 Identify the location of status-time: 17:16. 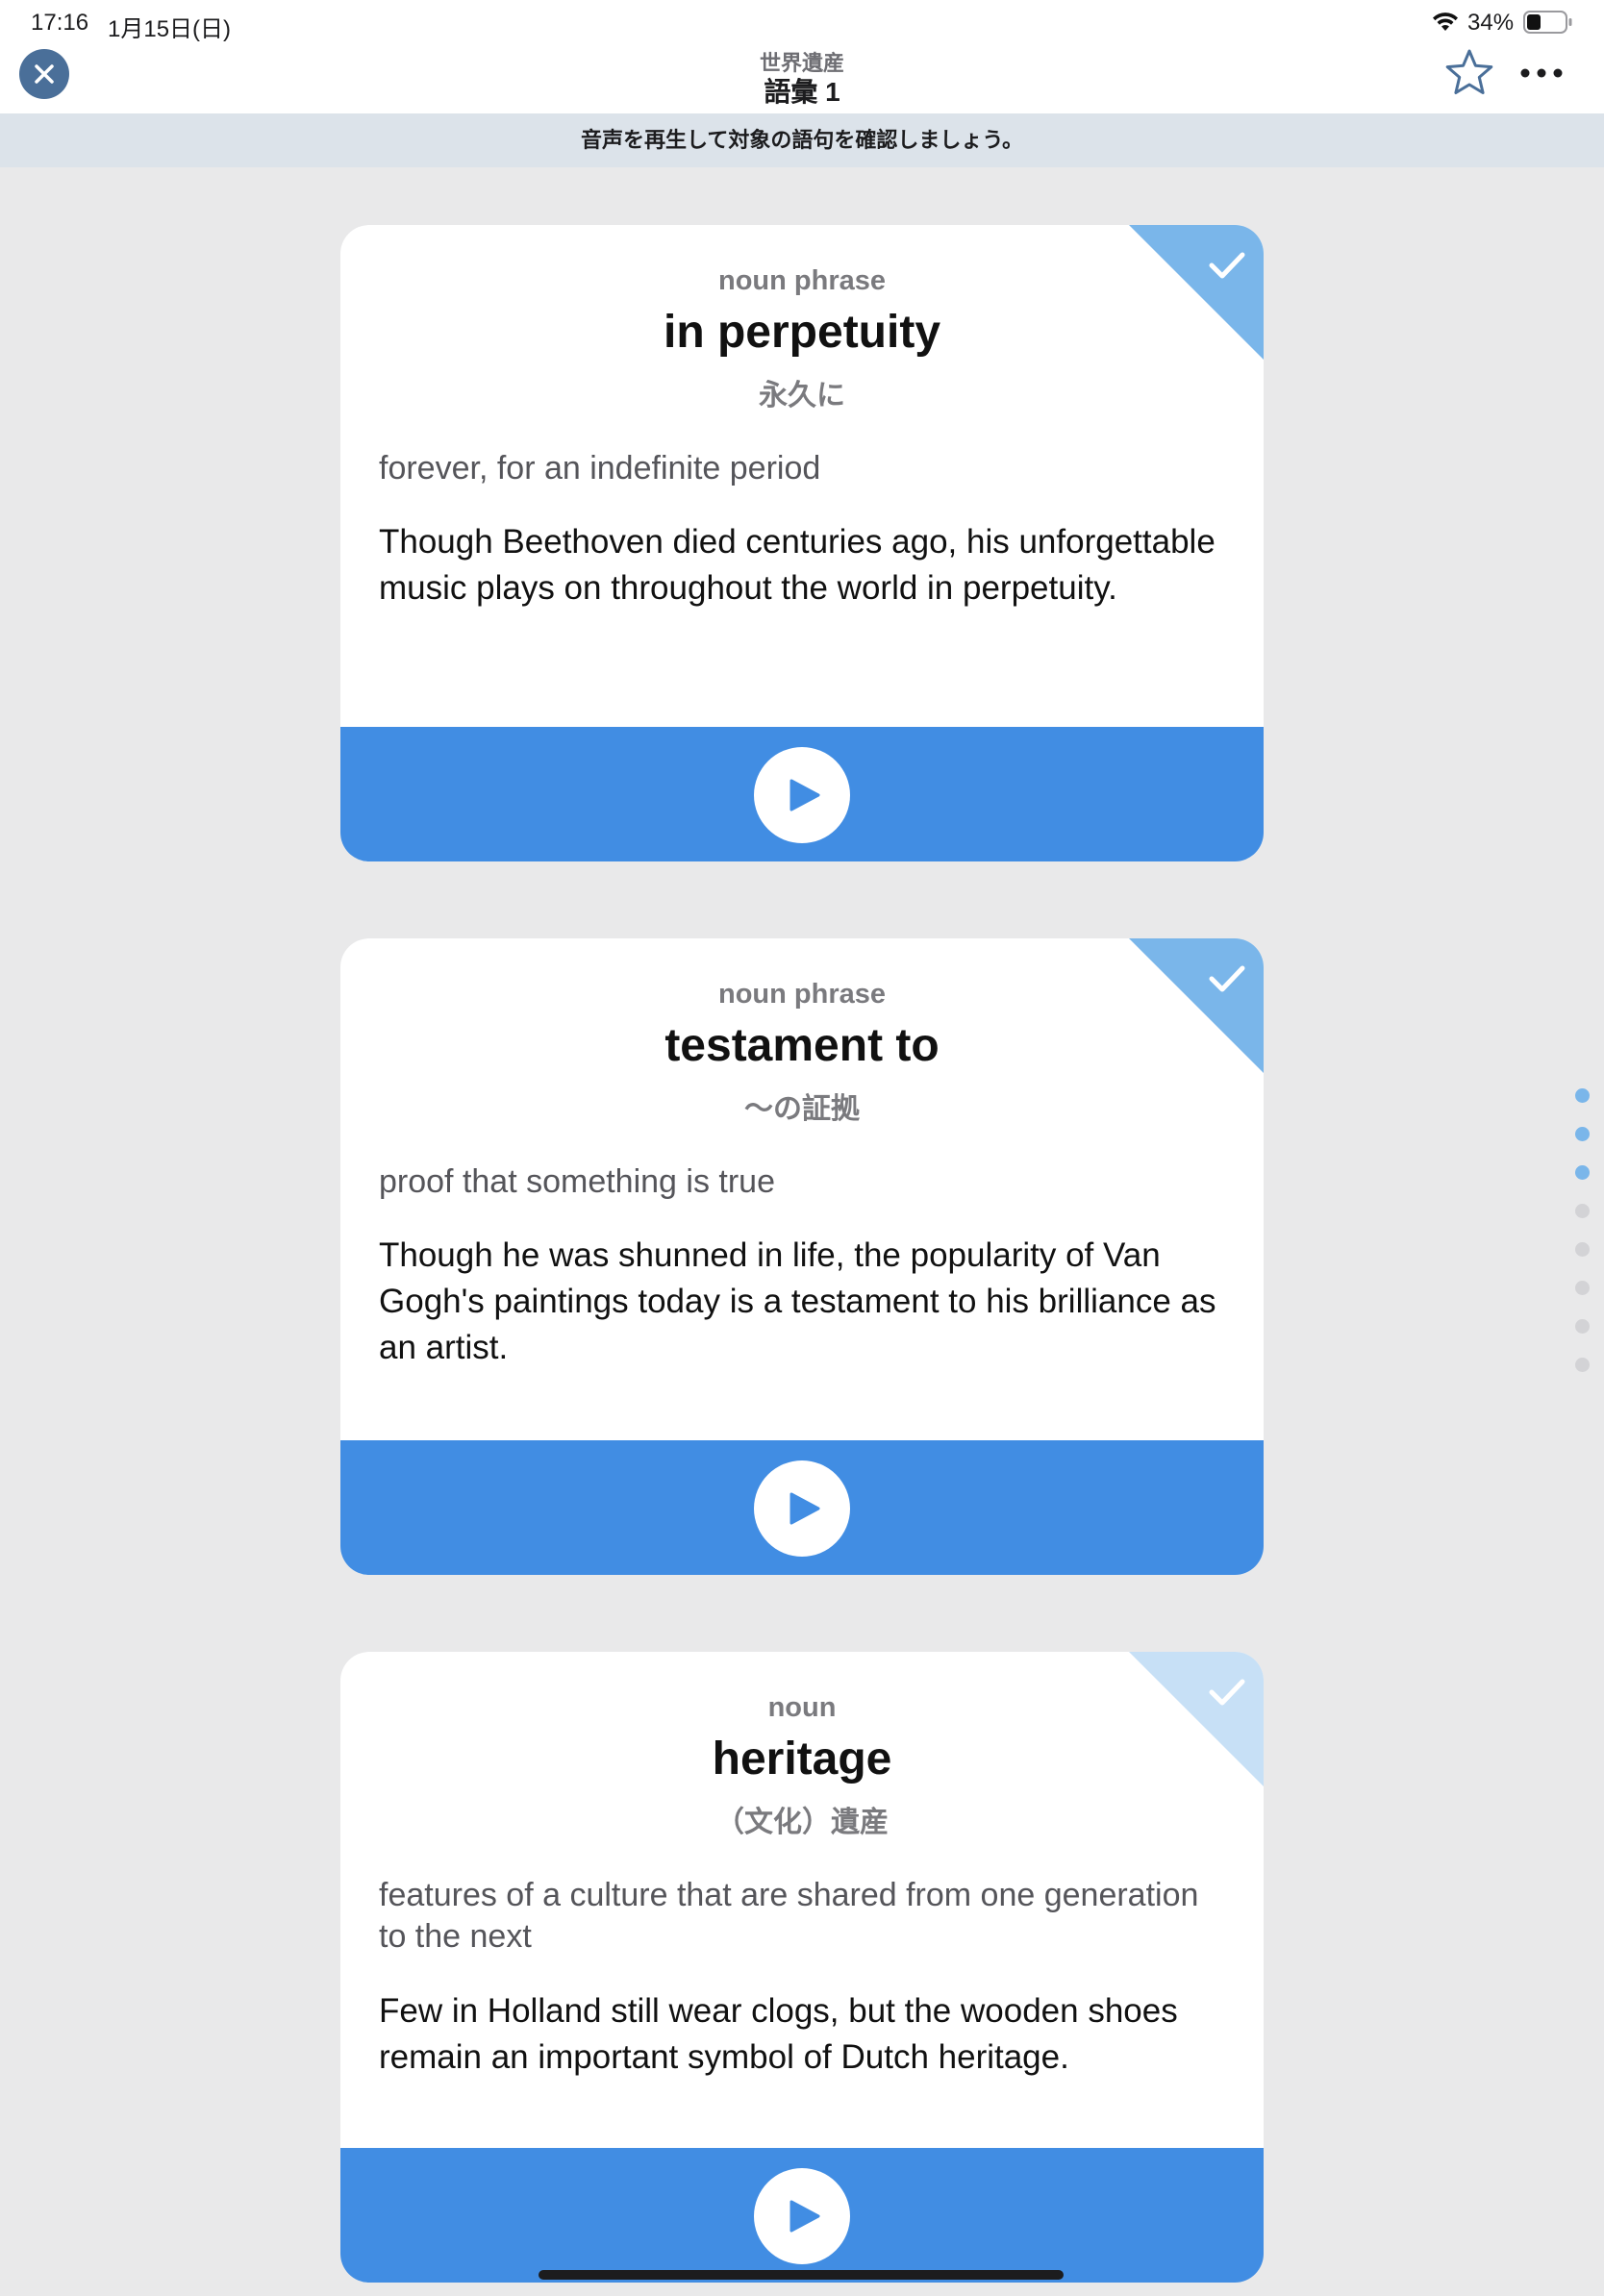
(60, 23).